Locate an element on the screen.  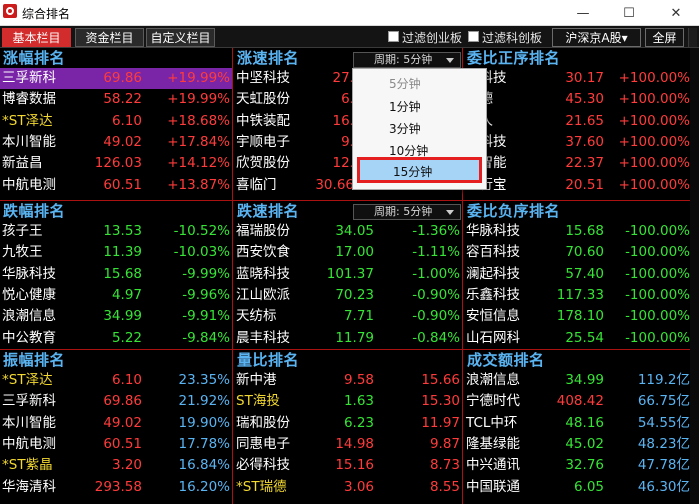
stock-name: 欣贺股份 is located at coordinates (263, 163).